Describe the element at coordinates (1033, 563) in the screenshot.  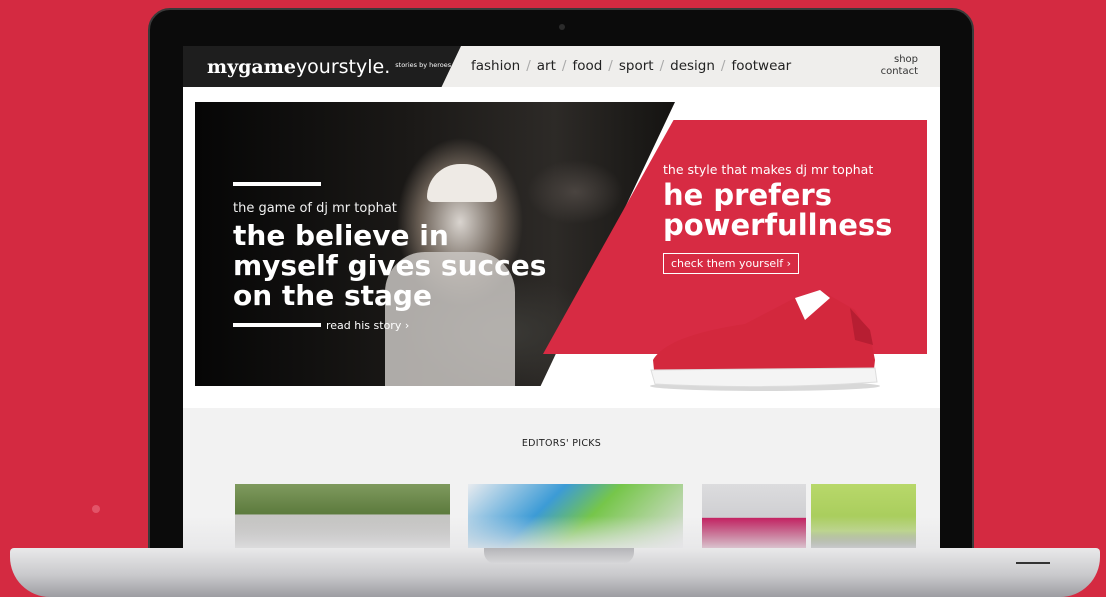
I see `laptop-indicator` at that location.